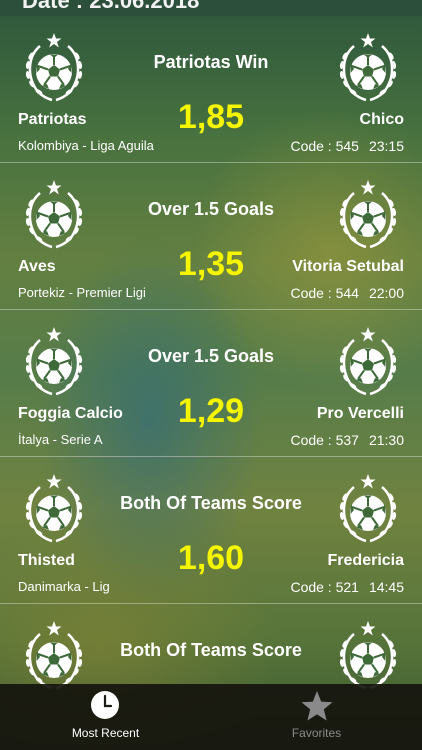 Image resolution: width=422 pixels, height=750 pixels. What do you see at coordinates (211, 117) in the screenshot?
I see `odds-value: 1,85` at bounding box center [211, 117].